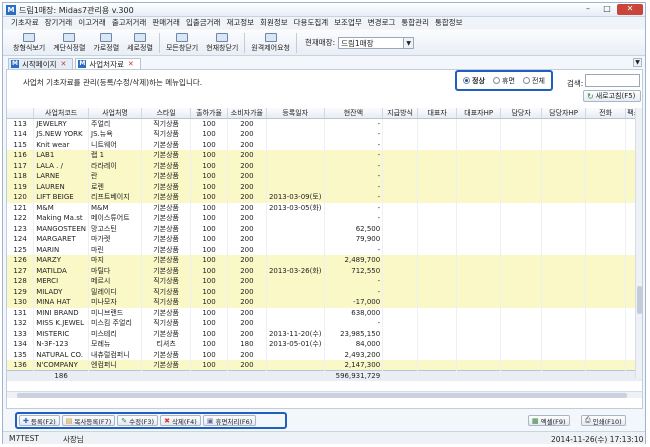 Image resolution: width=650 pixels, height=447 pixels. What do you see at coordinates (59, 23) in the screenshot?
I see `menu-item: 장기거래` at bounding box center [59, 23].